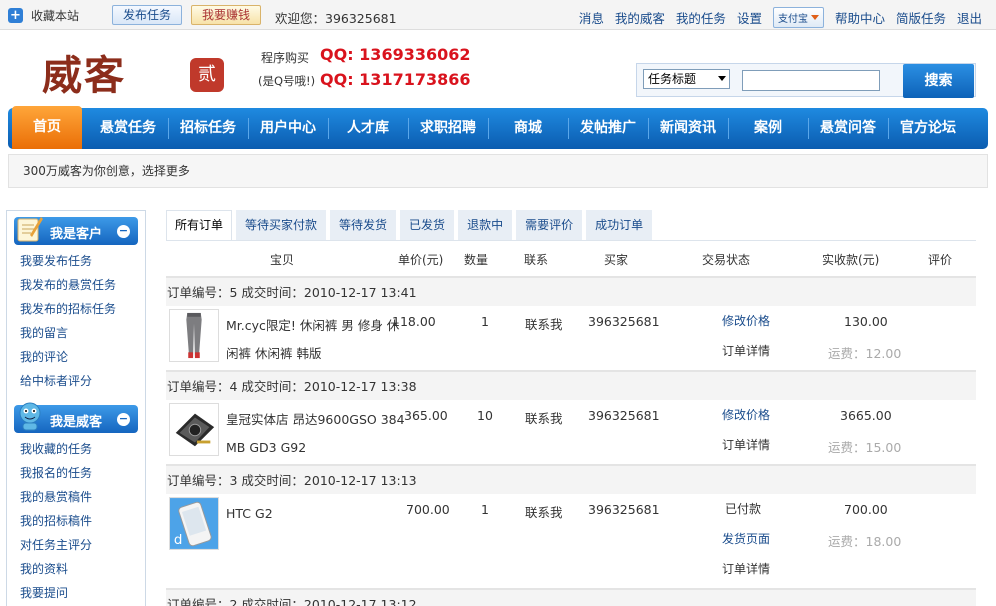  Describe the element at coordinates (792, 19) in the screenshot. I see `alipay-label: 支付宝` at that location.